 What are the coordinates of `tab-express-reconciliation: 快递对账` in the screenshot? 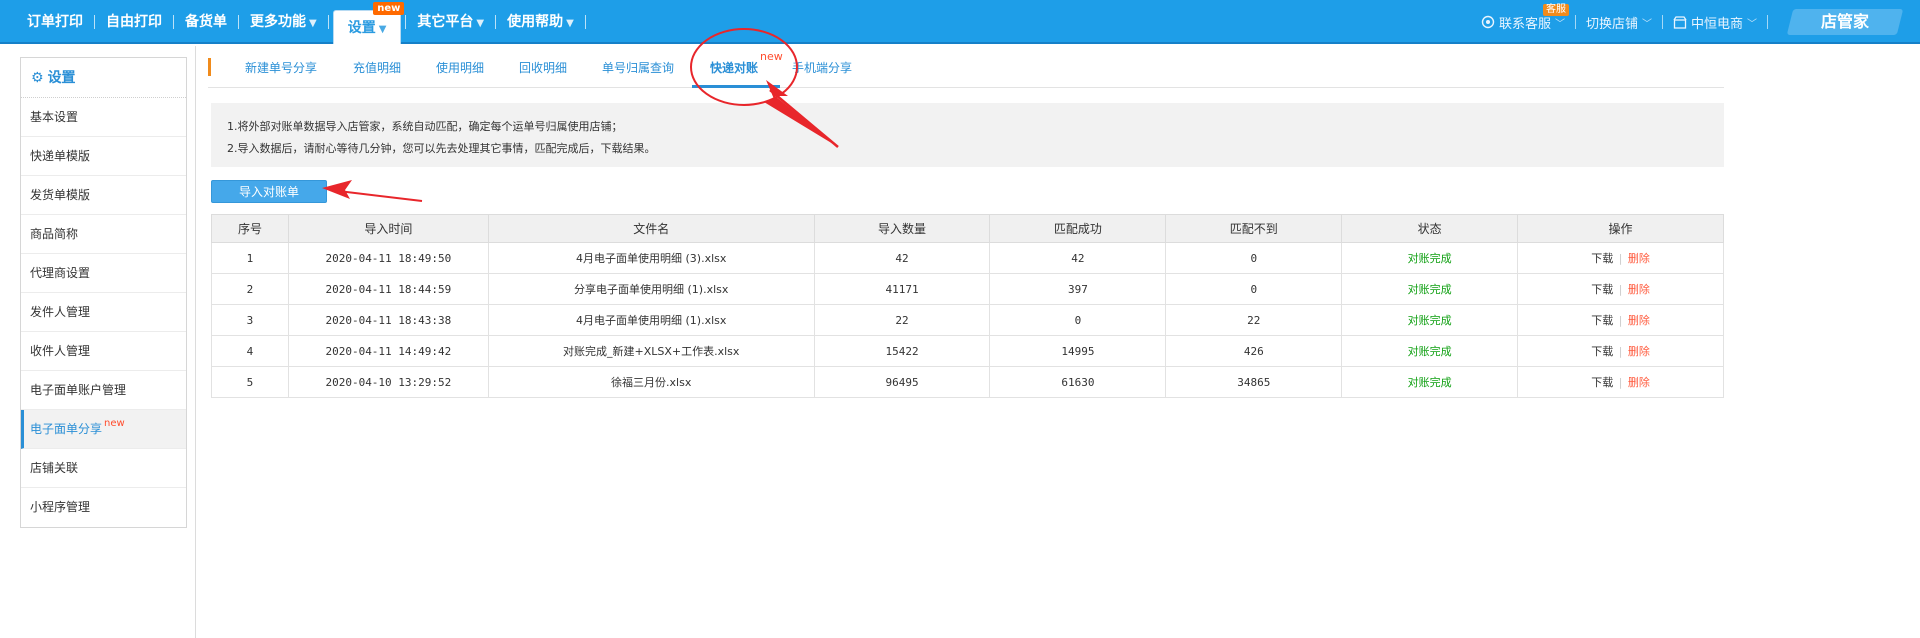 It's located at (734, 72).